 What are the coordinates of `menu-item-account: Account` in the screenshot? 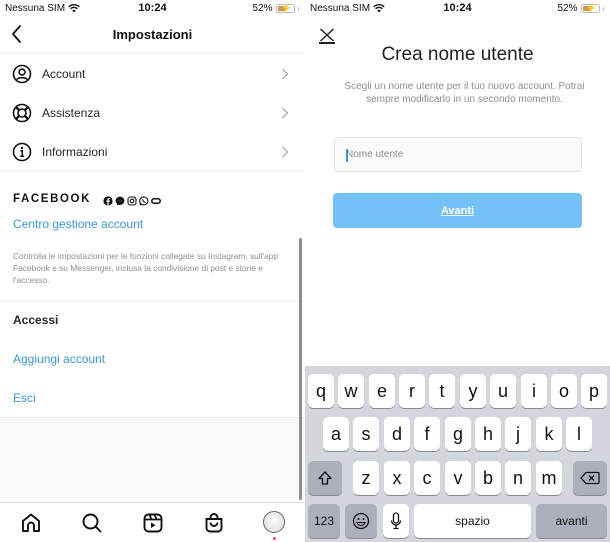 It's located at (152, 74).